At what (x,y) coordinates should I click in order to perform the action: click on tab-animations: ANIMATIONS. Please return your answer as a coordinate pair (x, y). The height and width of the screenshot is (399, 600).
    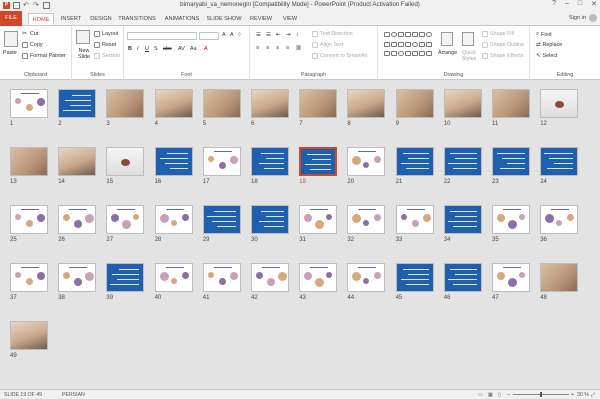
    Looking at the image, I should click on (182, 19).